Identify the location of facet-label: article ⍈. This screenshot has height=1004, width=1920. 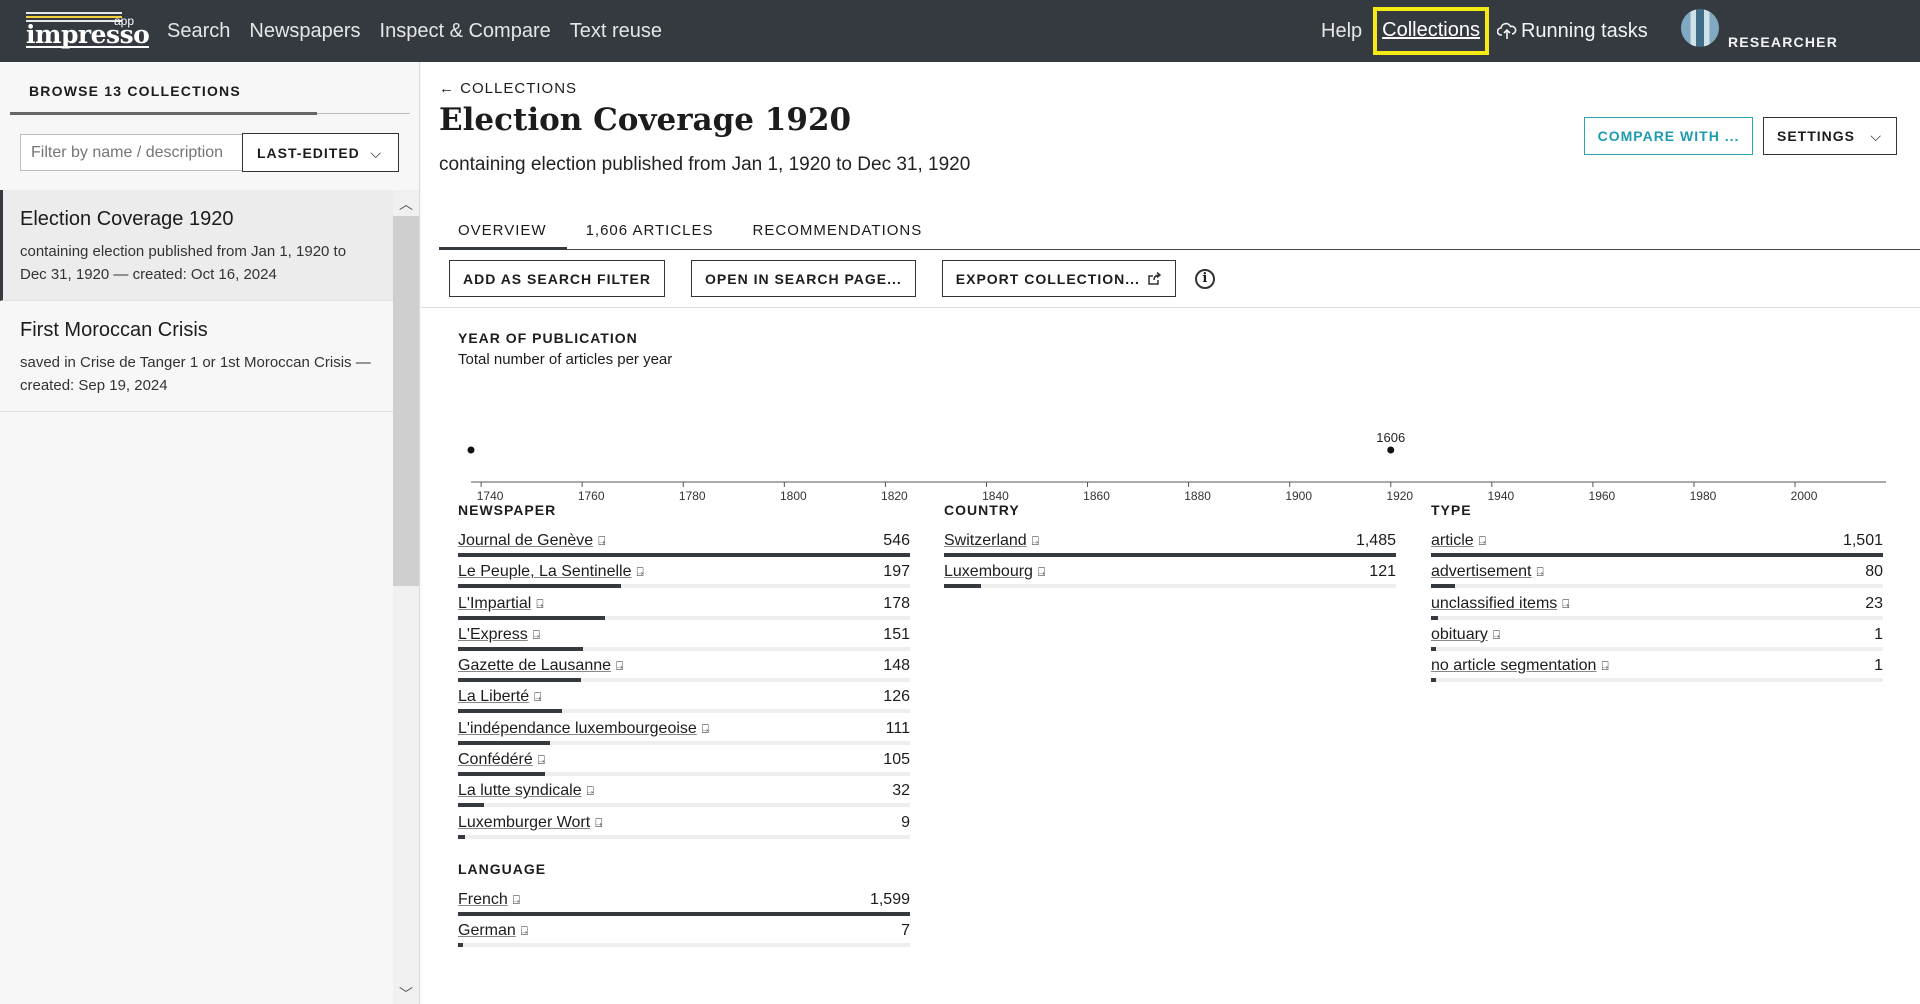
(1458, 541).